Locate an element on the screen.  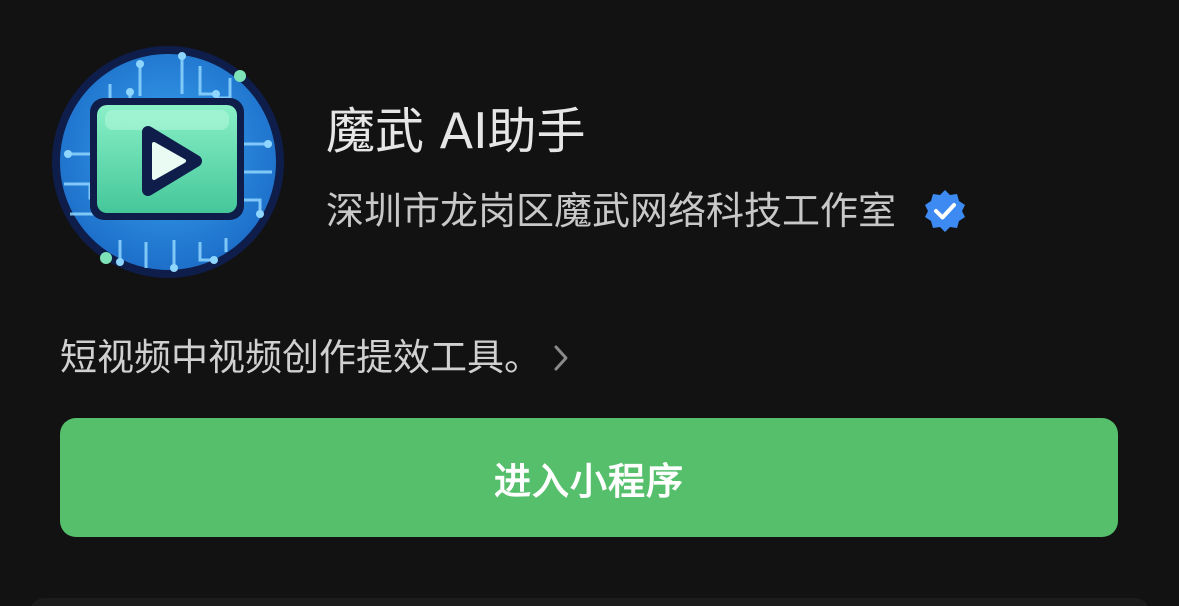
play-button-circuit-logo-icon is located at coordinates (168, 162).